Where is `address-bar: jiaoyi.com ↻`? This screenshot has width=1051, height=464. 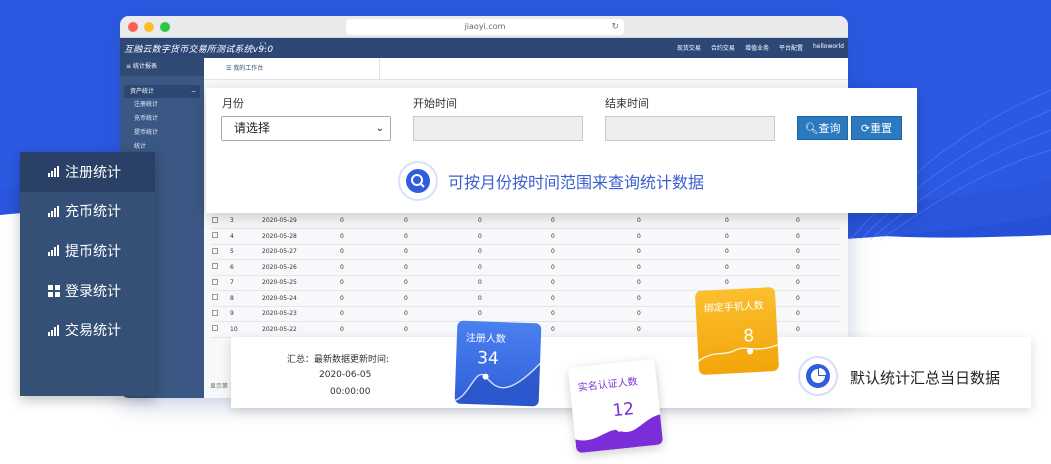
address-bar: jiaoyi.com ↻ is located at coordinates (485, 27).